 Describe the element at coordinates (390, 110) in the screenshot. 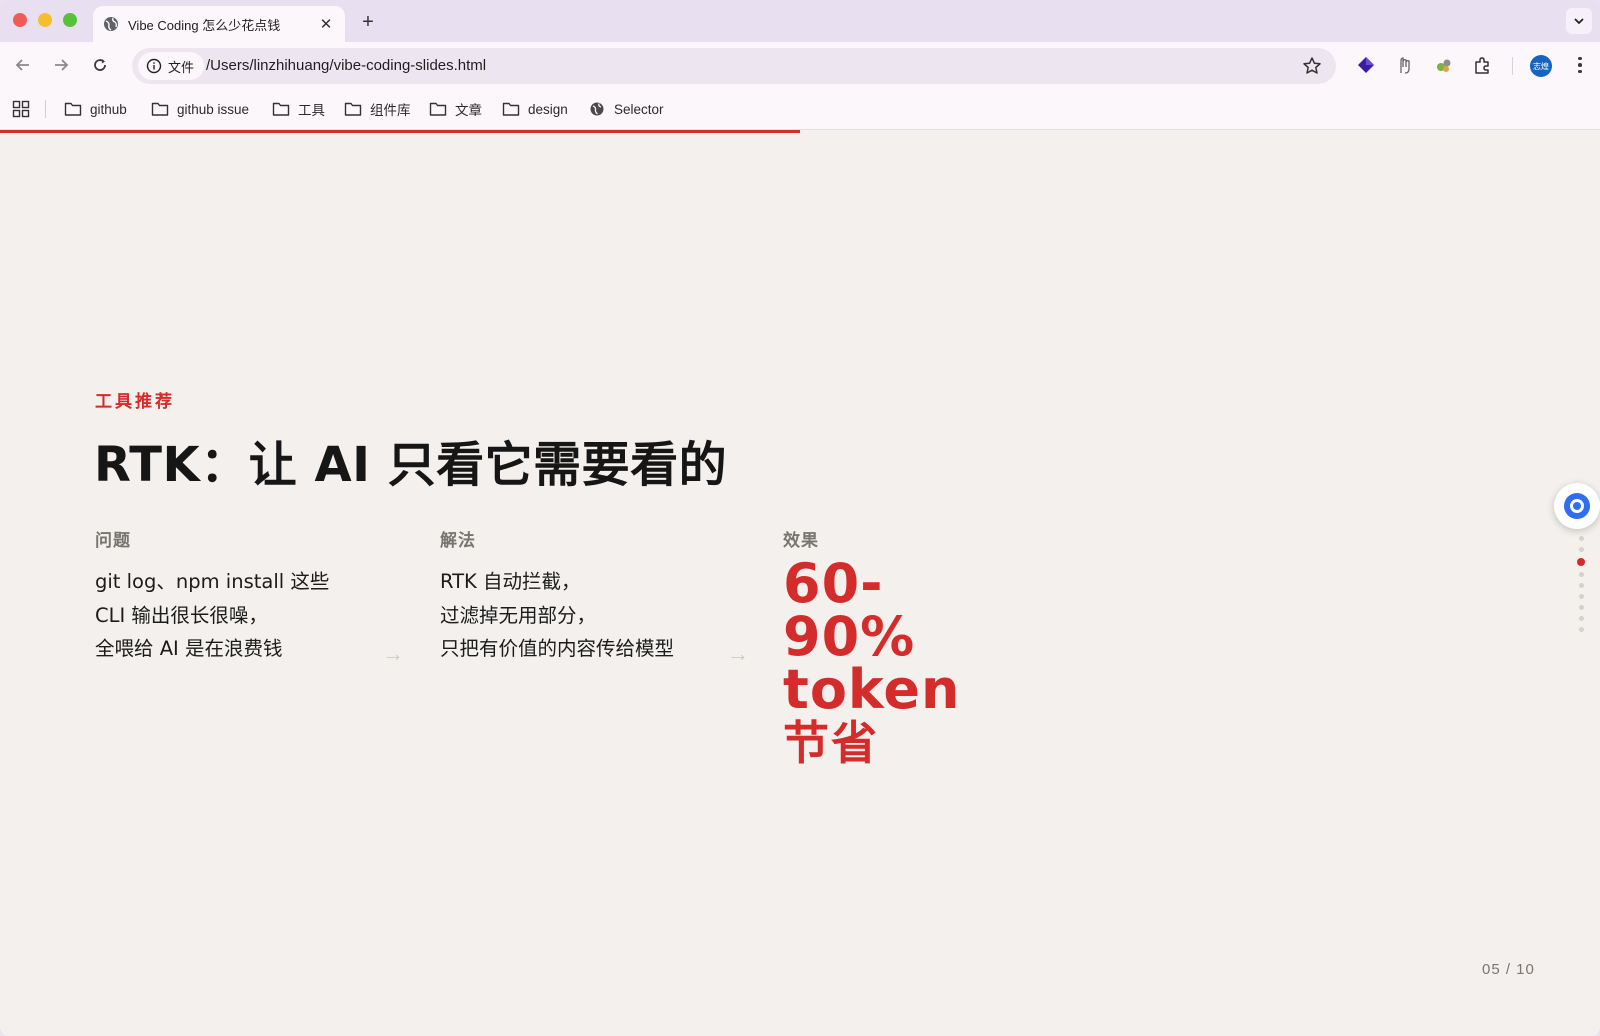

I see `bookmark-label: 组件库` at that location.